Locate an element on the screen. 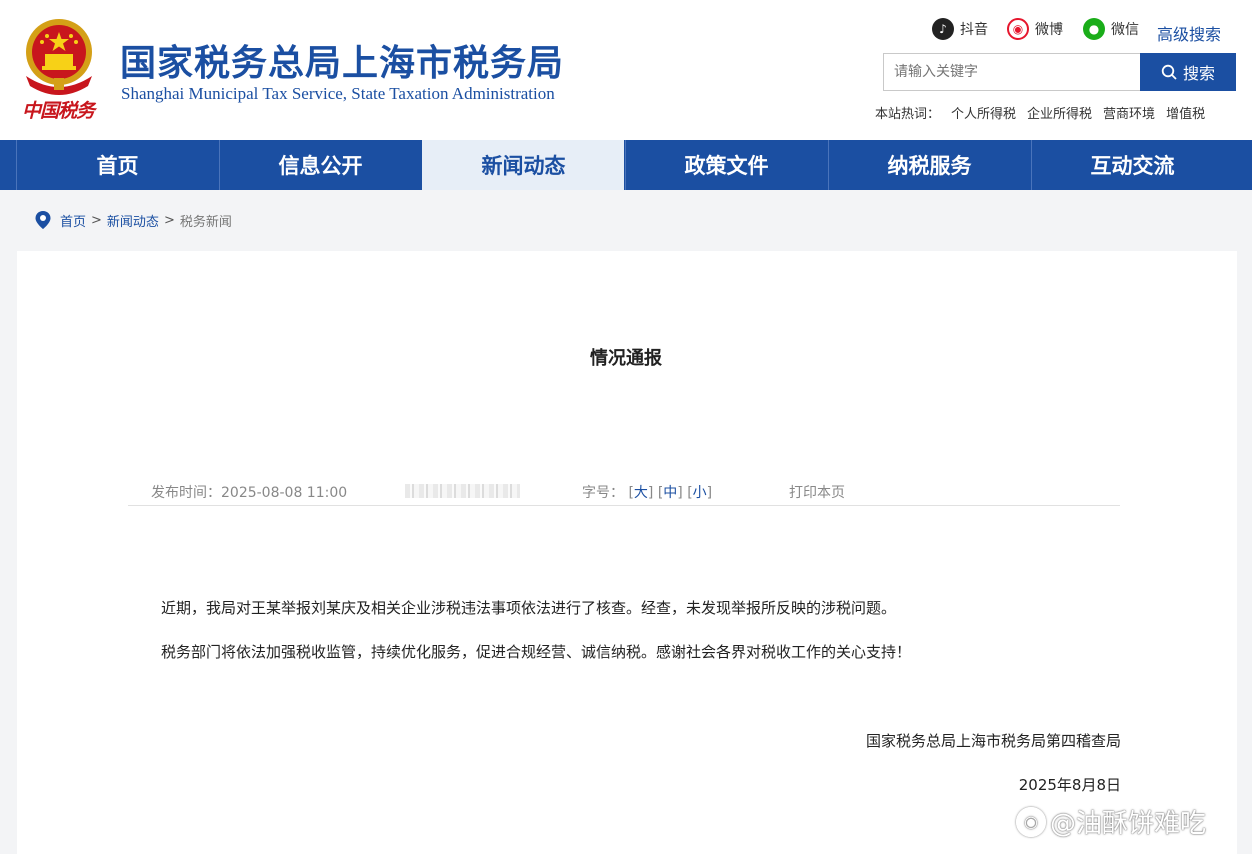 The width and height of the screenshot is (1252, 854). watermark-text: @油酥饼难吃 is located at coordinates (1128, 824).